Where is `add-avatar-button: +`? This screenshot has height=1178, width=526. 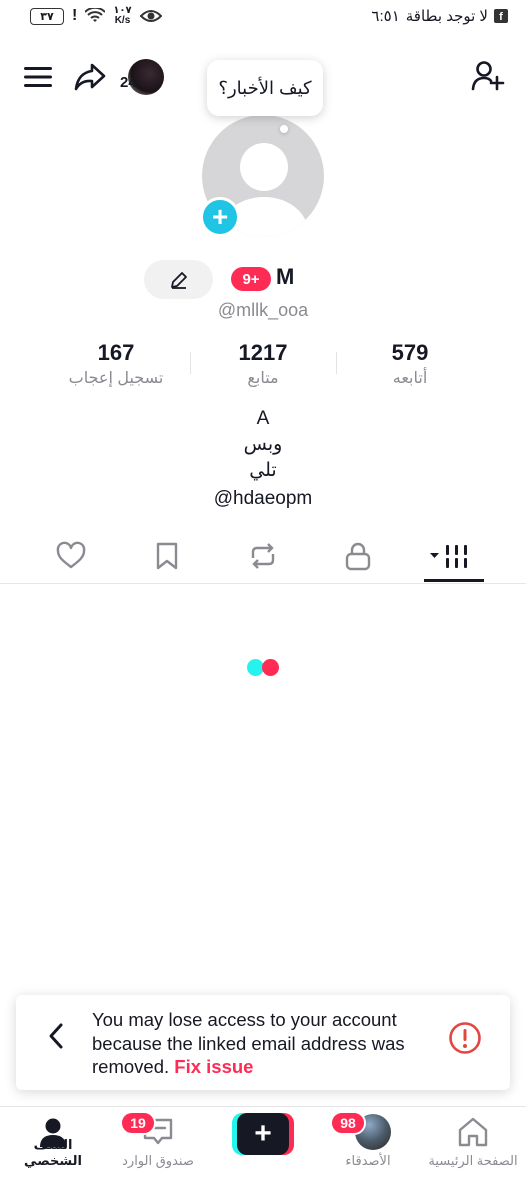
add-avatar-button: + is located at coordinates (220, 217).